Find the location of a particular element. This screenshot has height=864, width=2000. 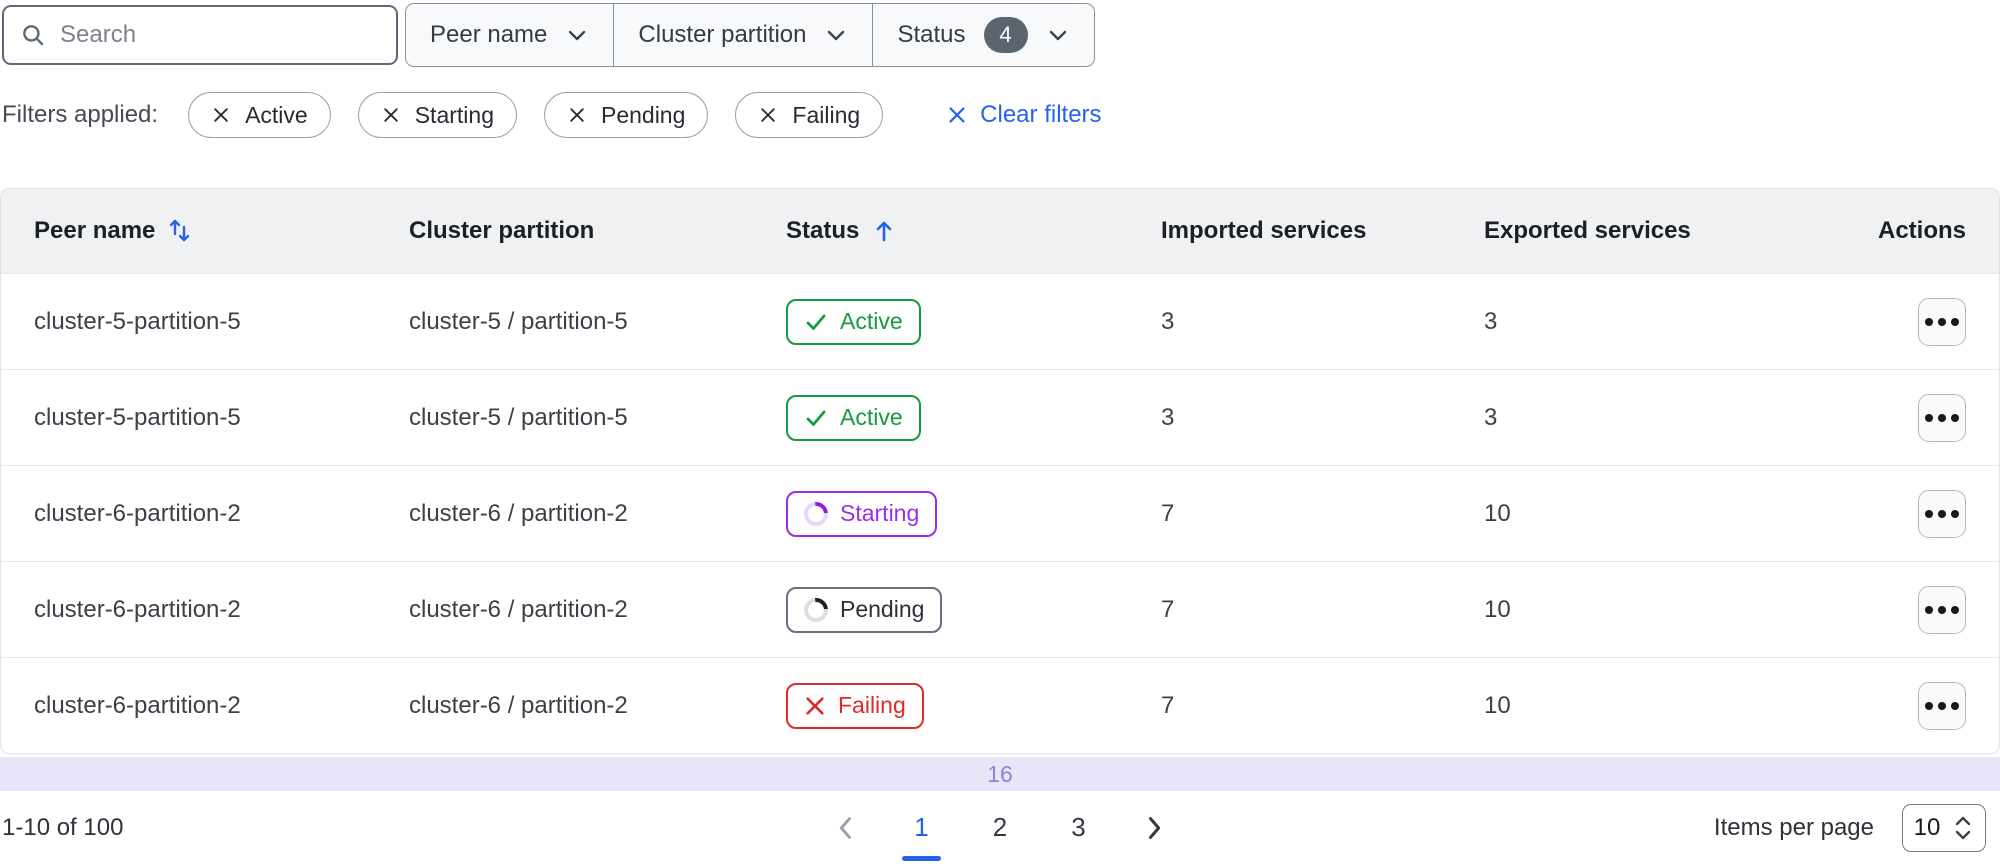

items-per-page-label: Items per page is located at coordinates (1793, 827).